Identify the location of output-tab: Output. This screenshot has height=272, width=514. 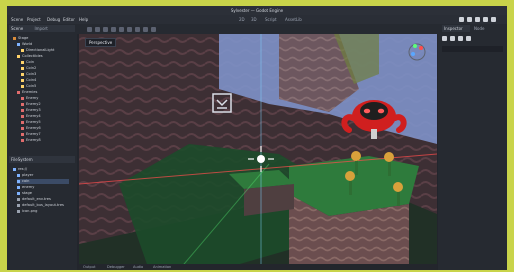
(89, 267).